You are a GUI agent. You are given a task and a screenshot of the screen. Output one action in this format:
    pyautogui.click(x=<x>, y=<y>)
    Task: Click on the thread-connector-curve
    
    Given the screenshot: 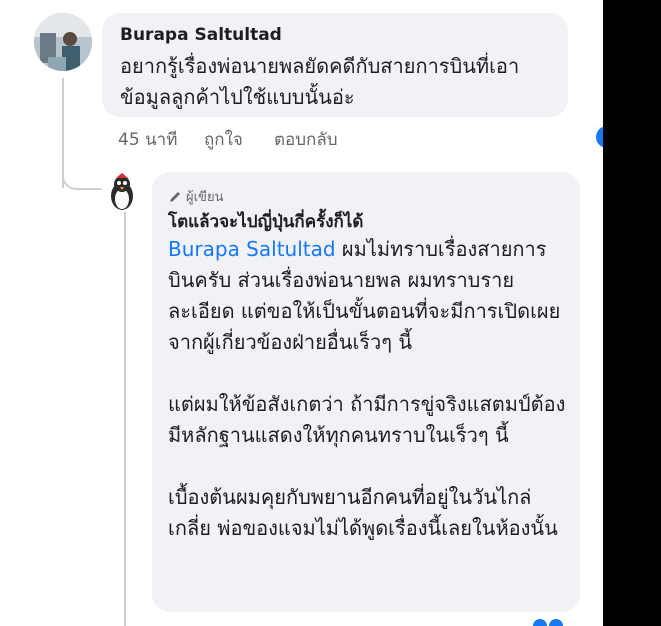 What is the action you would take?
    pyautogui.click(x=82, y=171)
    